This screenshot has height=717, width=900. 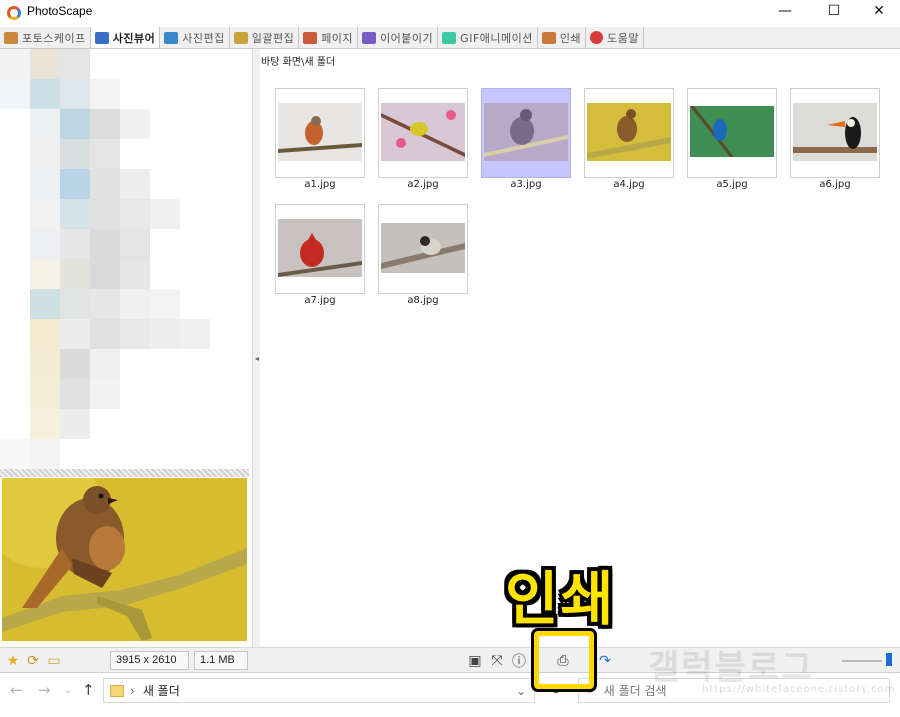 I want to click on zoom-slider-thumb, so click(x=889, y=659).